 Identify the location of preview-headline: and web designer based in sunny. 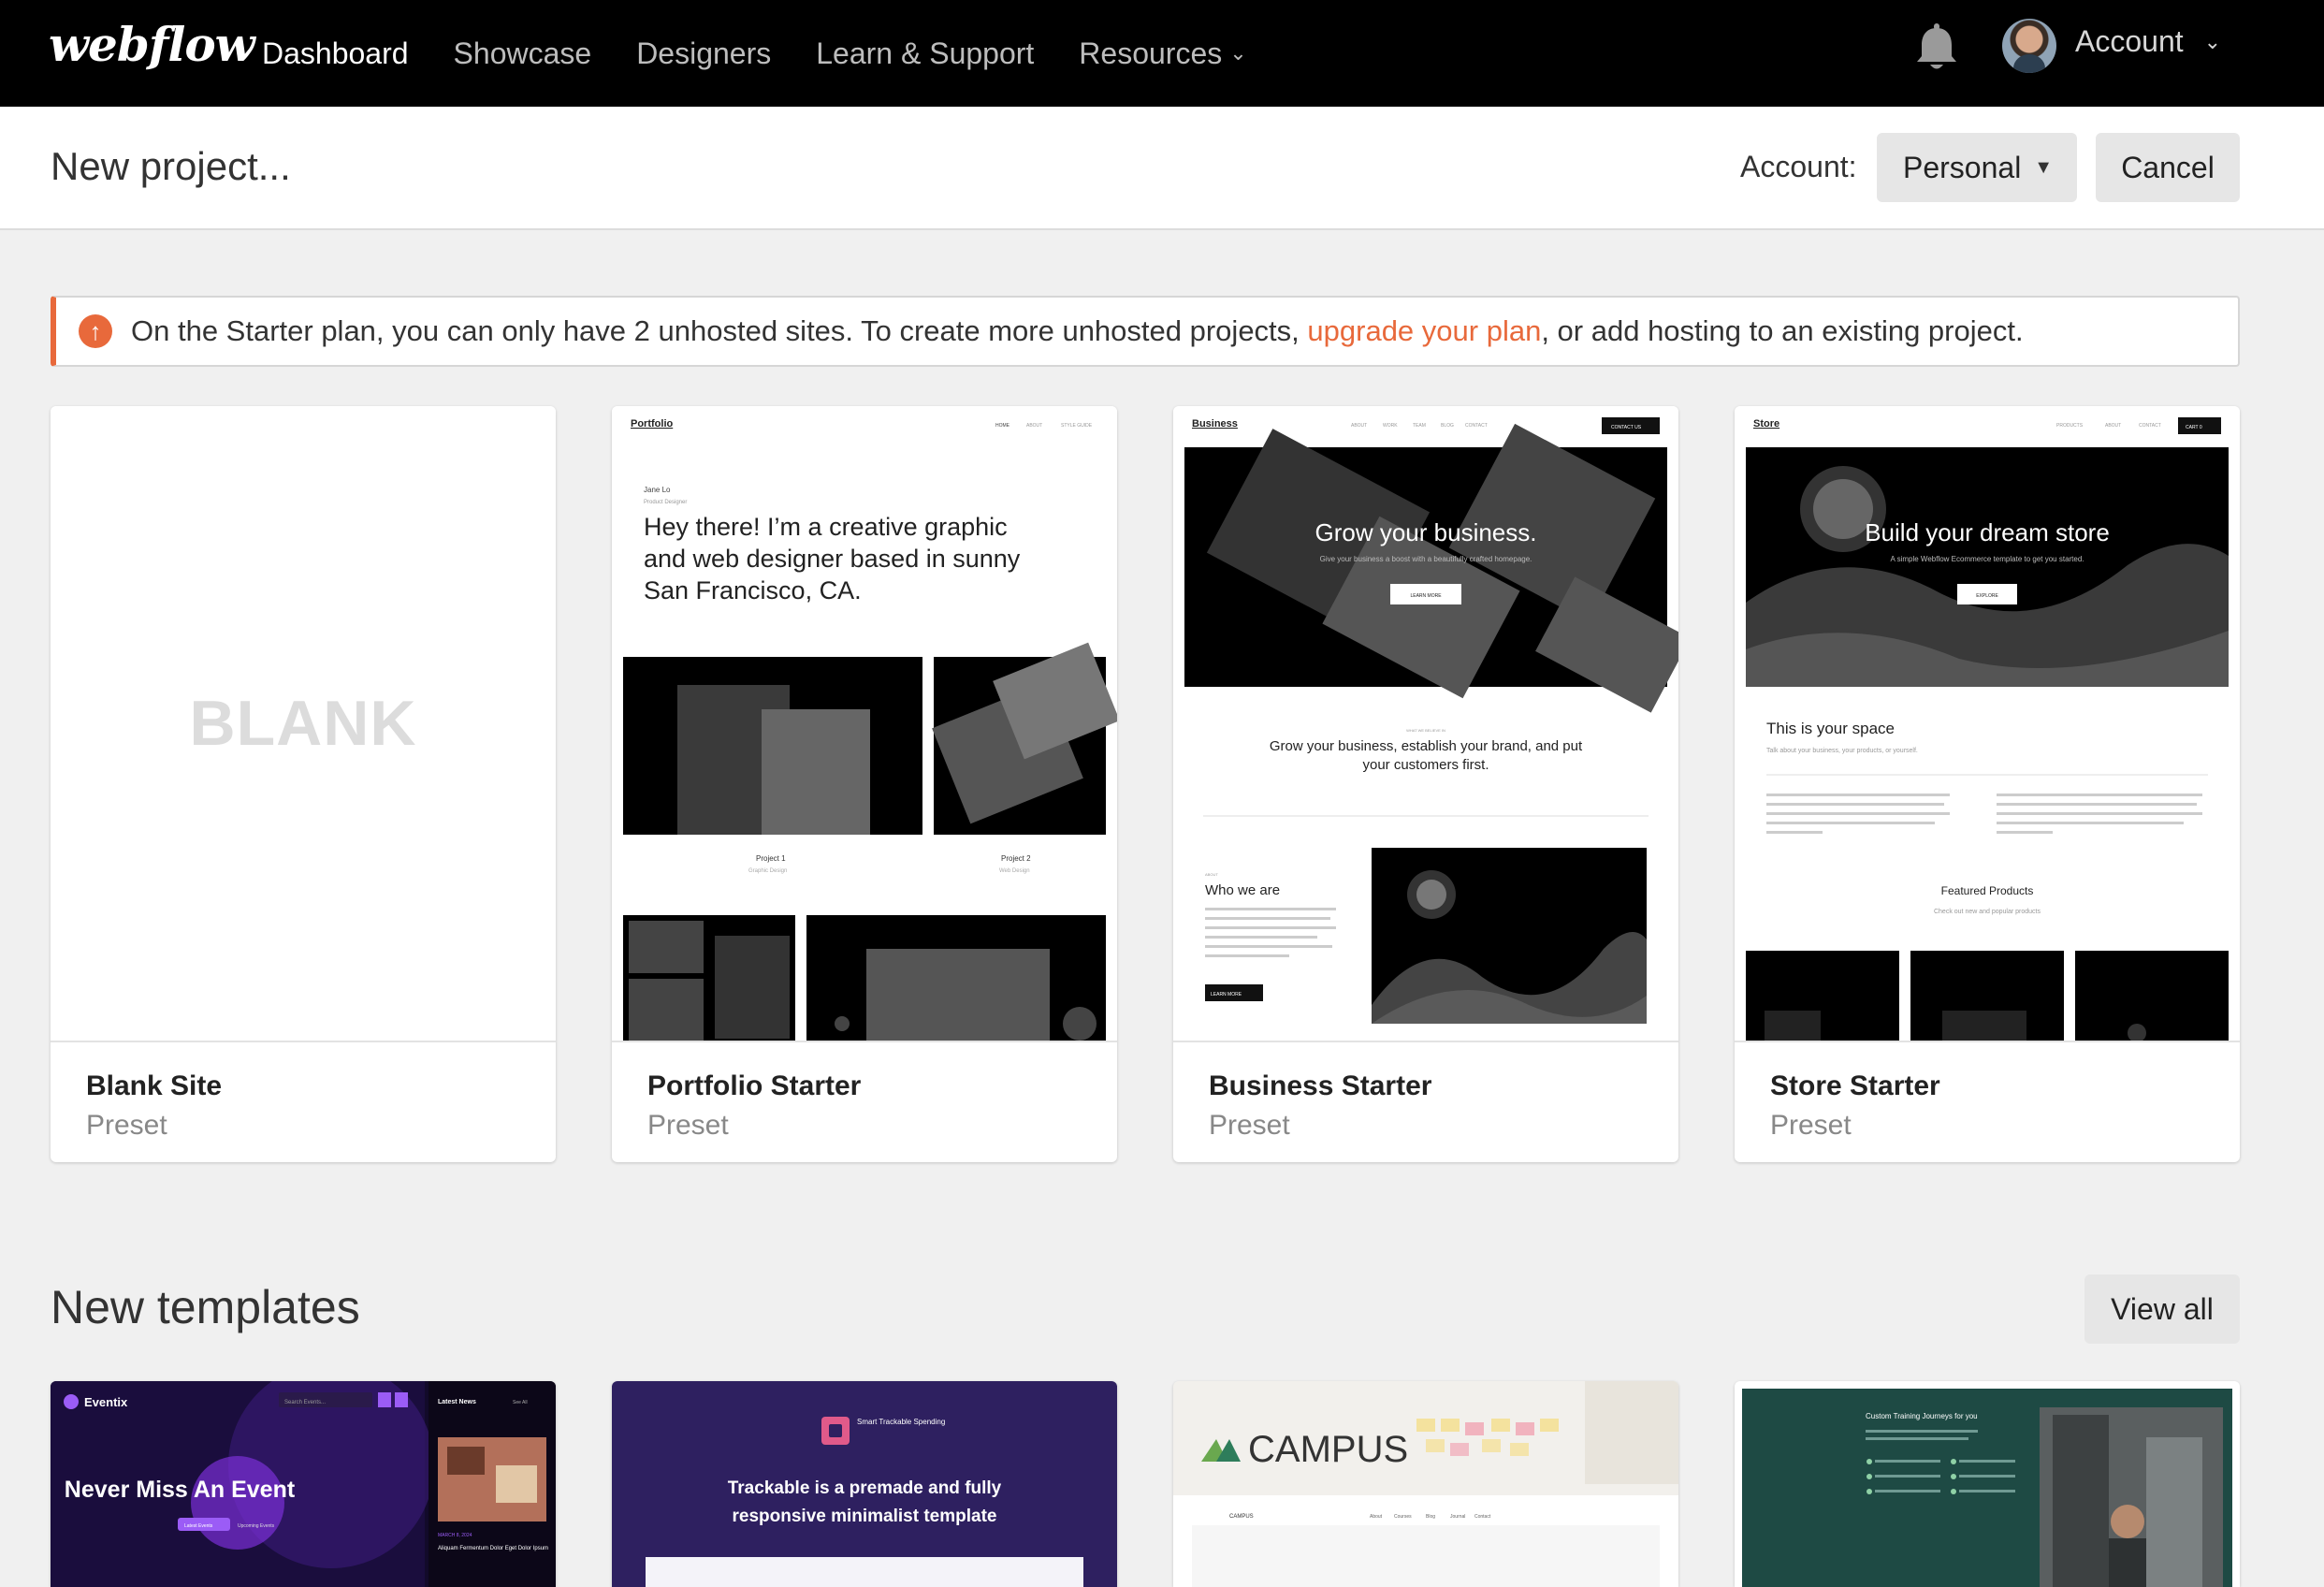
(832, 559).